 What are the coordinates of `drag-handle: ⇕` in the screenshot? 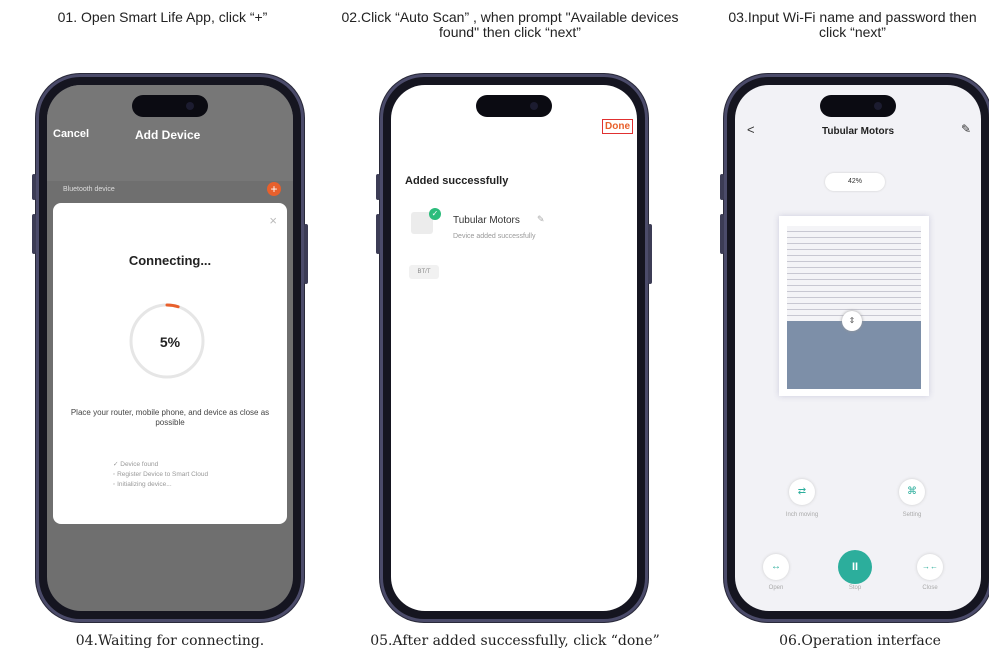 It's located at (852, 321).